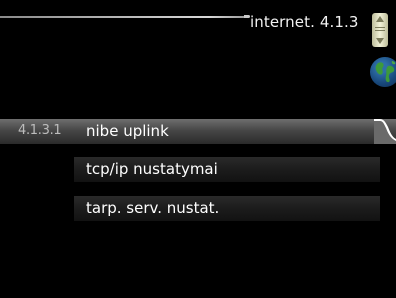 This screenshot has width=396, height=298. I want to click on menu-item-nibe-uplink: 4.1.3.1 nibe uplink, so click(198, 131).